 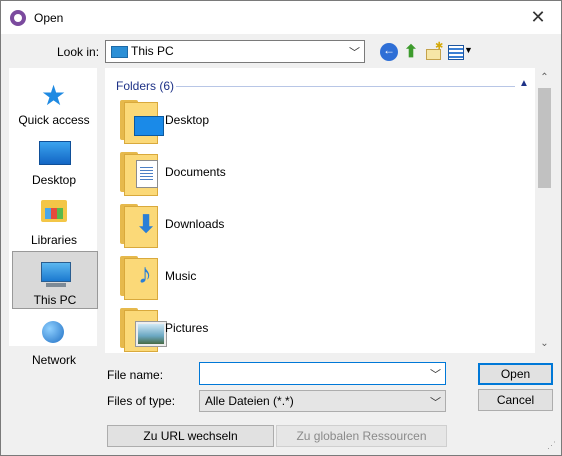 I want to click on place-desktop: Desktop, so click(x=54, y=160).